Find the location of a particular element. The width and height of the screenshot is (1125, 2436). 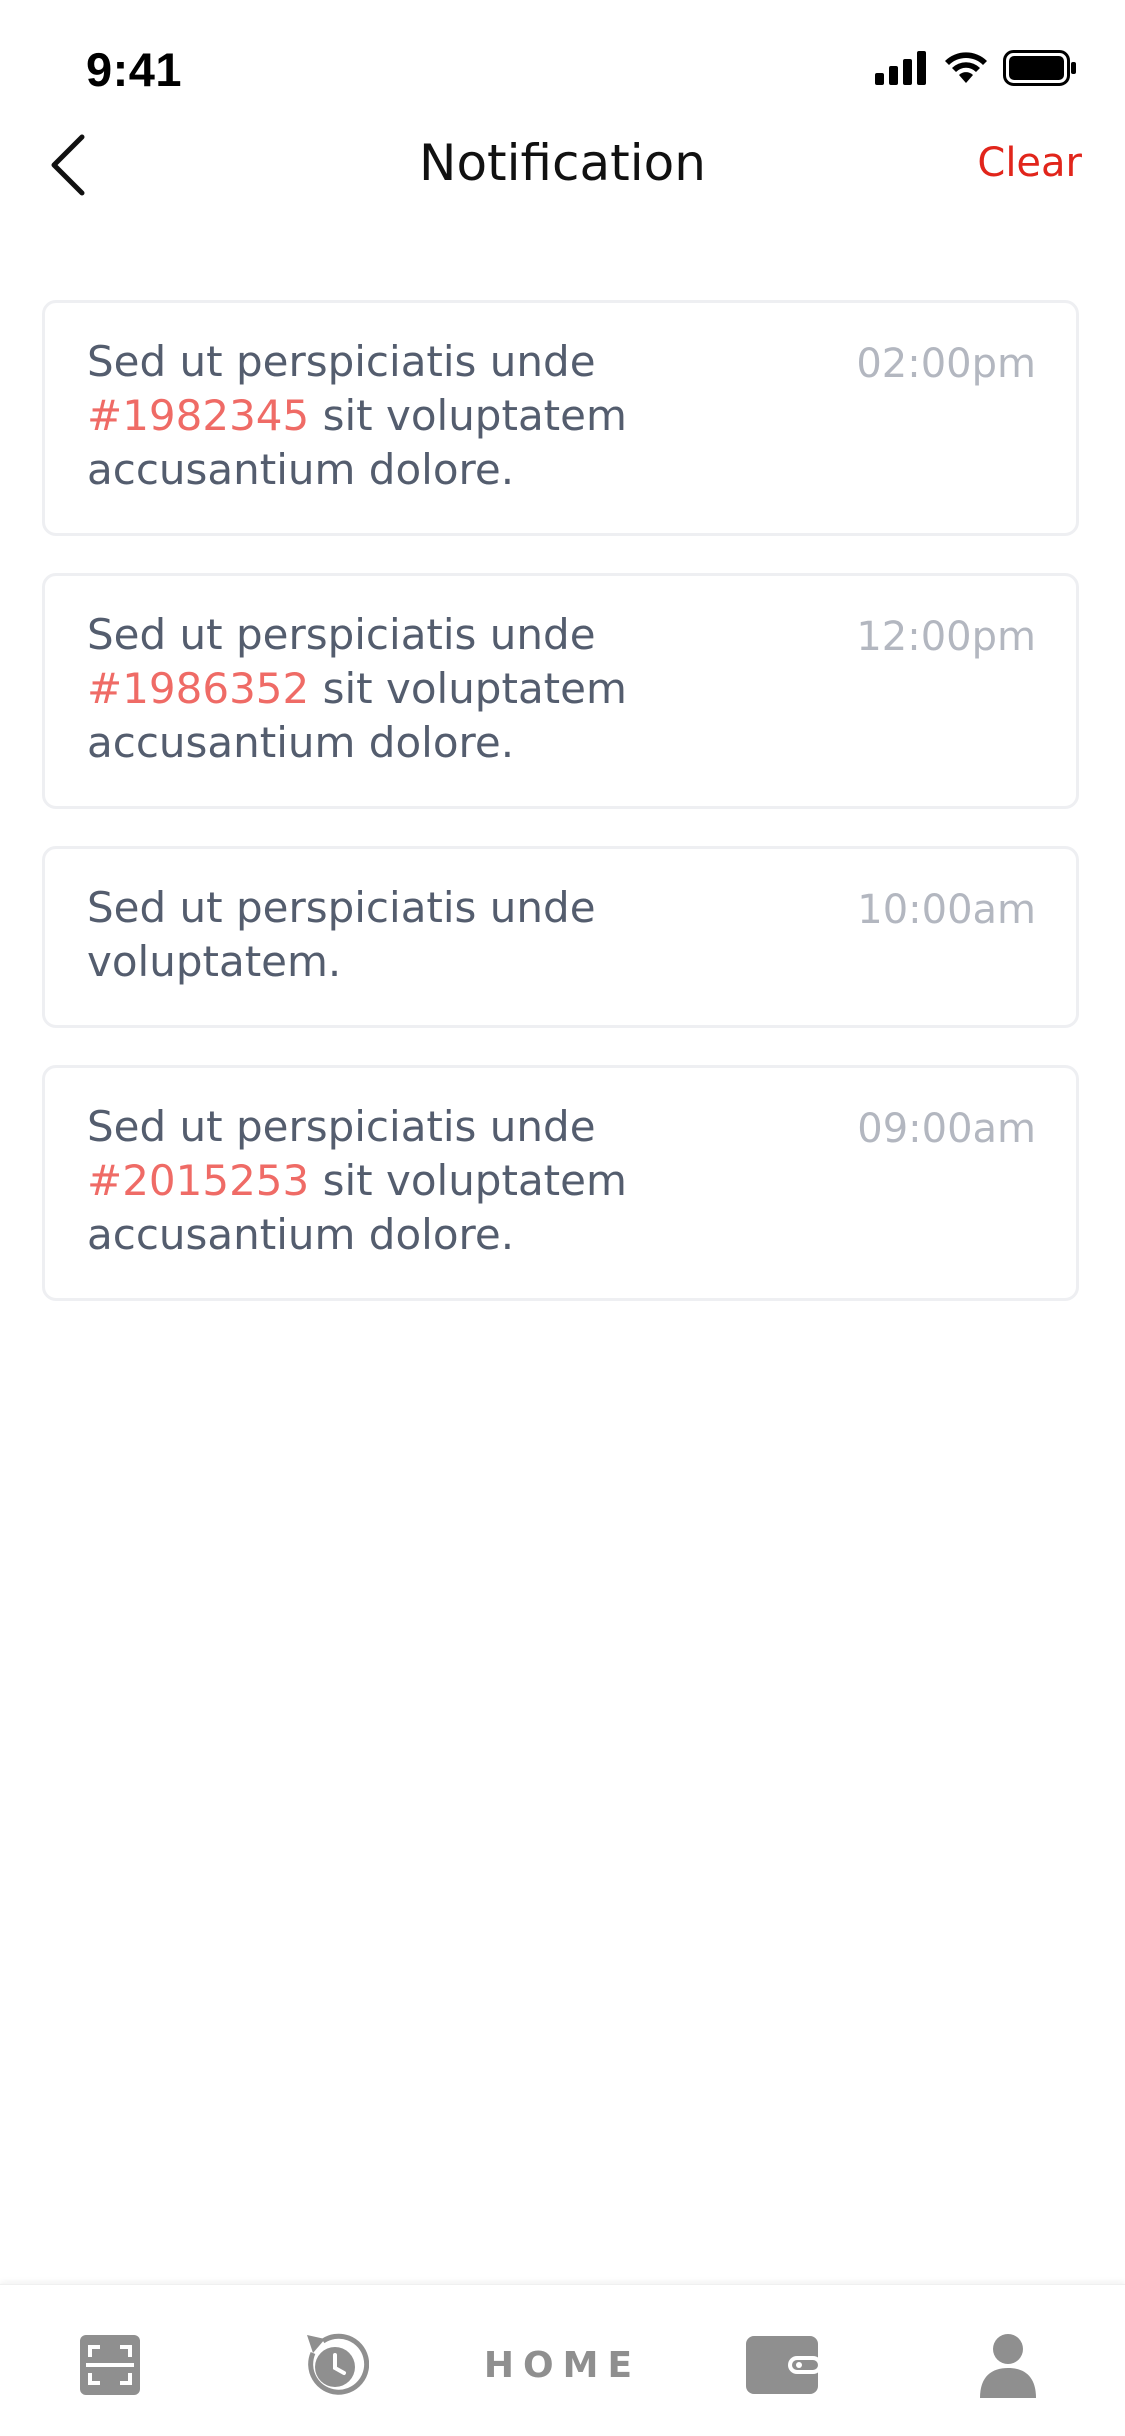

profile-icon is located at coordinates (1008, 2366).